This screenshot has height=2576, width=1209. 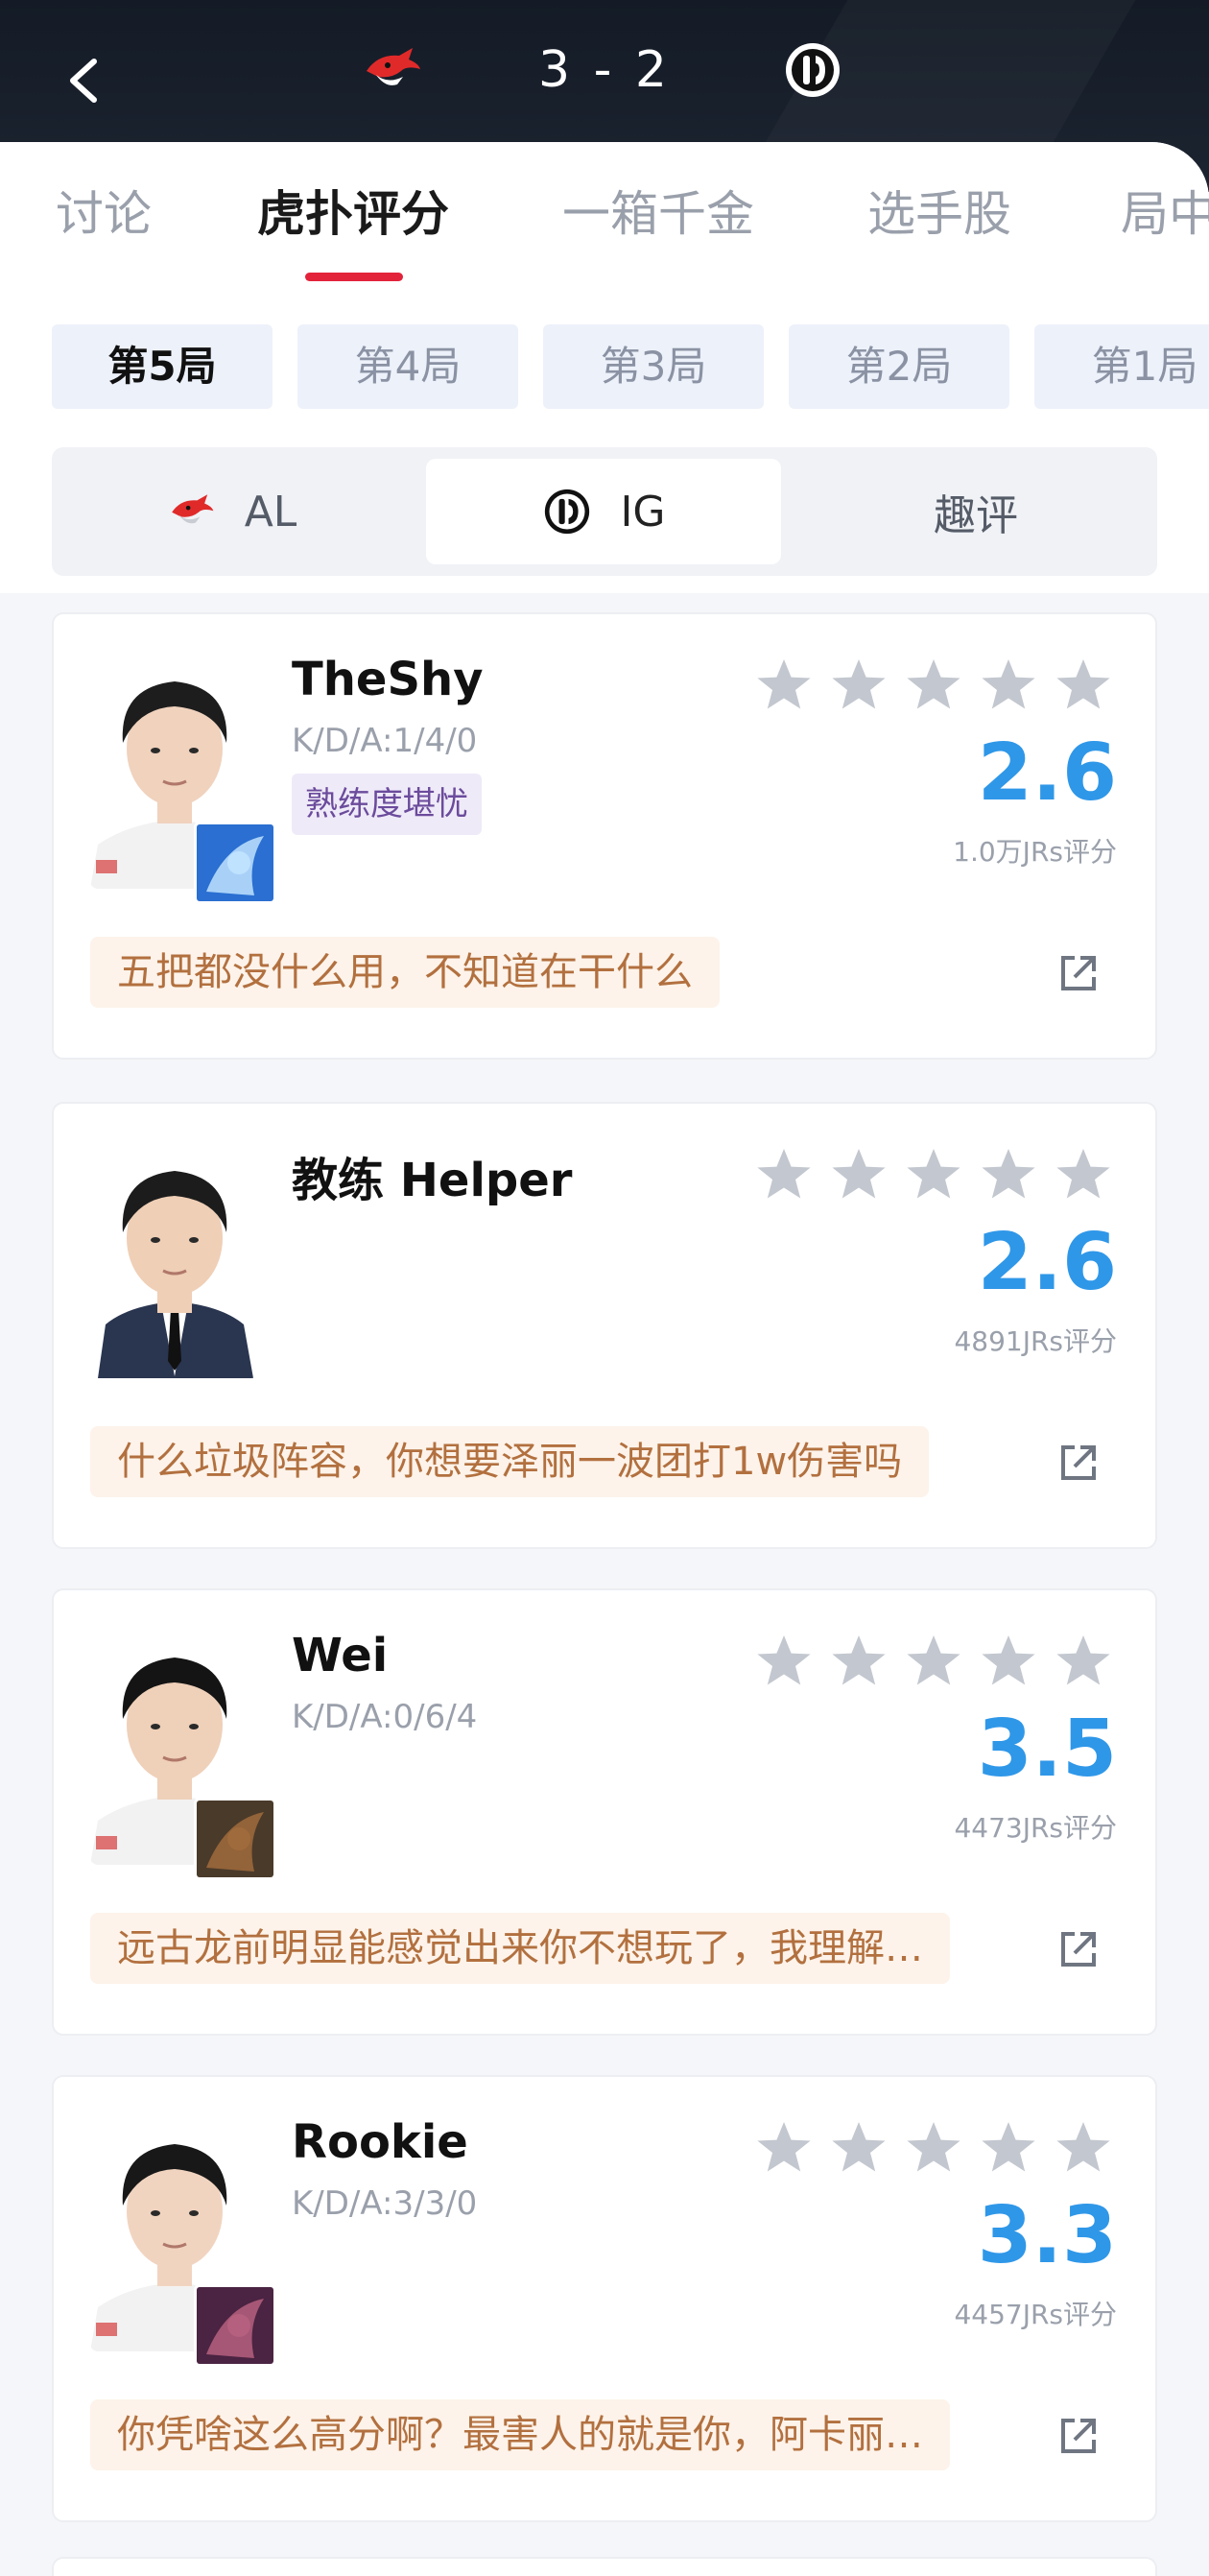 What do you see at coordinates (1121, 366) in the screenshot?
I see `game-chip-1: 第1局` at bounding box center [1121, 366].